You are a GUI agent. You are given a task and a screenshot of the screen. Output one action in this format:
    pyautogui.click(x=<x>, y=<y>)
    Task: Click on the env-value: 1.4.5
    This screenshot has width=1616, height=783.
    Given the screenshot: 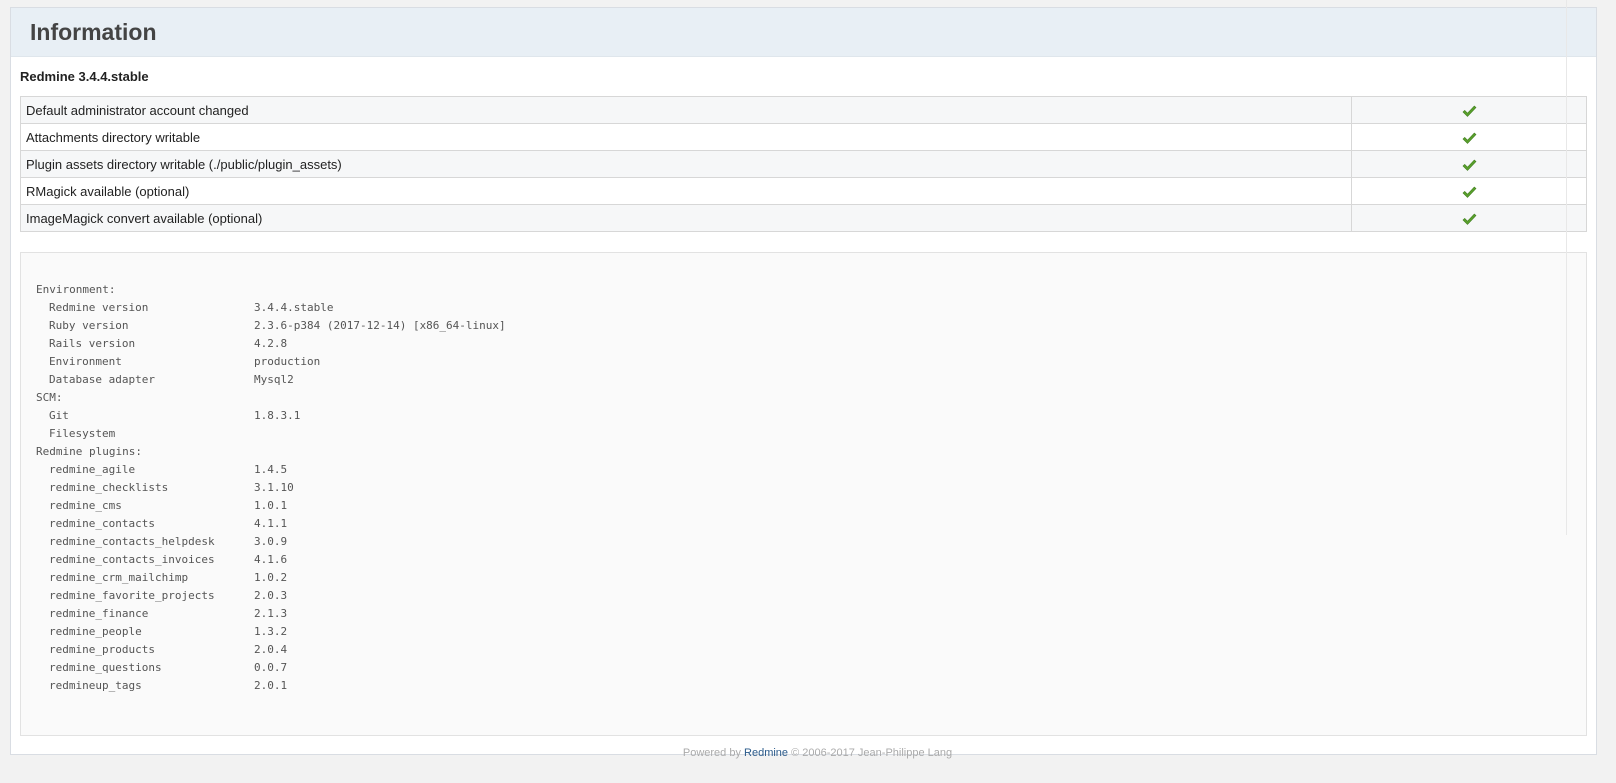 What is the action you would take?
    pyautogui.click(x=271, y=469)
    